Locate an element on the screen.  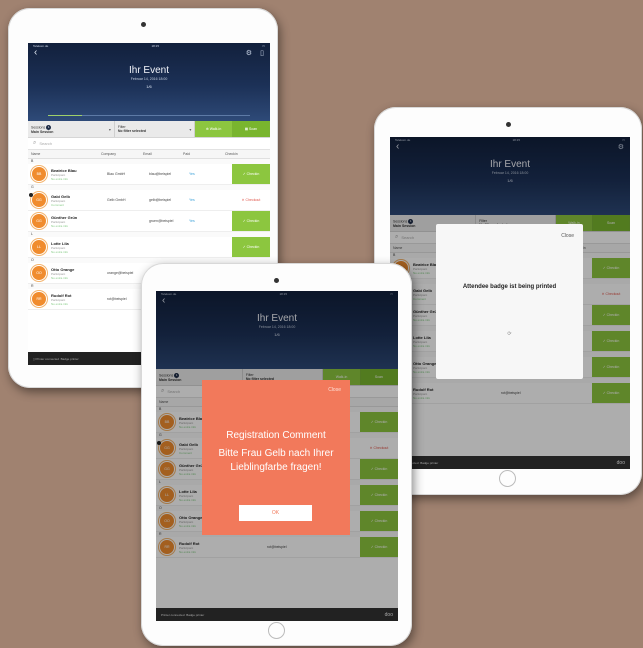
footer-bar: Printer connected Badge printer doo is located at coordinates (277, 614).